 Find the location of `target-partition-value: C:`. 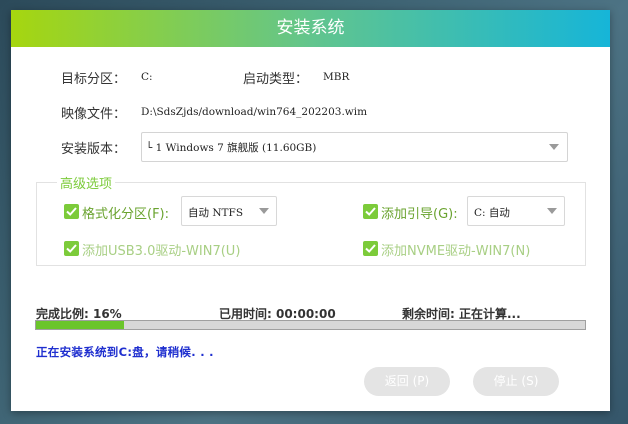

target-partition-value: C: is located at coordinates (147, 77).